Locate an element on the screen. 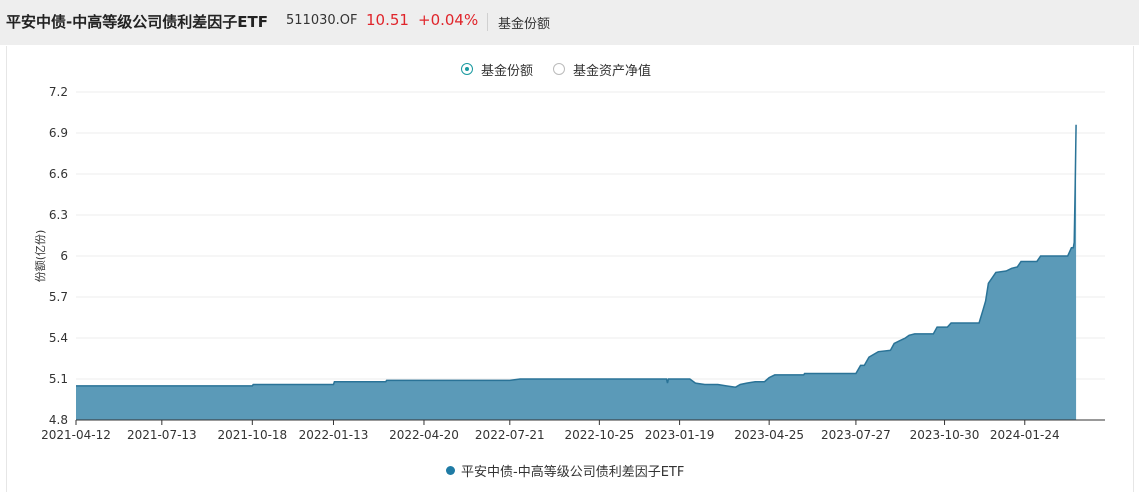 The height and width of the screenshot is (494, 1139). toggle-net-assets: 基金资产净值 is located at coordinates (602, 69).